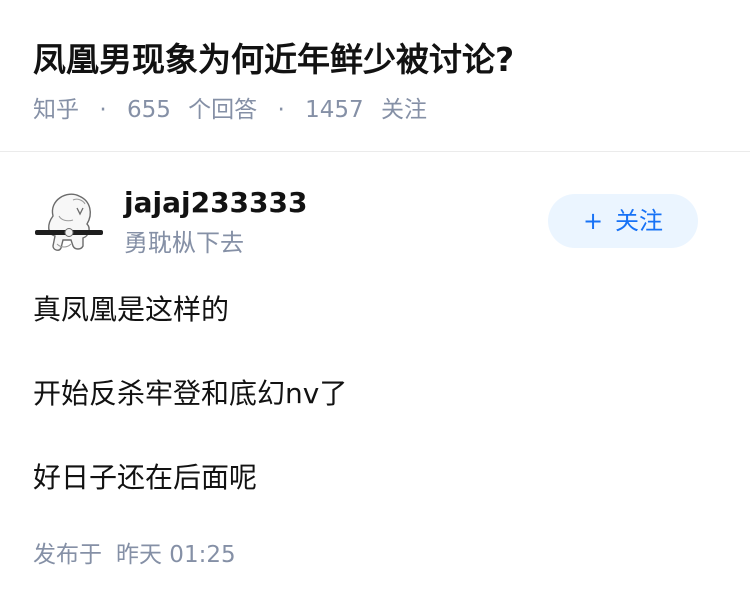  Describe the element at coordinates (184, 243) in the screenshot. I see `author-bio: 勇耽枞下去` at that location.